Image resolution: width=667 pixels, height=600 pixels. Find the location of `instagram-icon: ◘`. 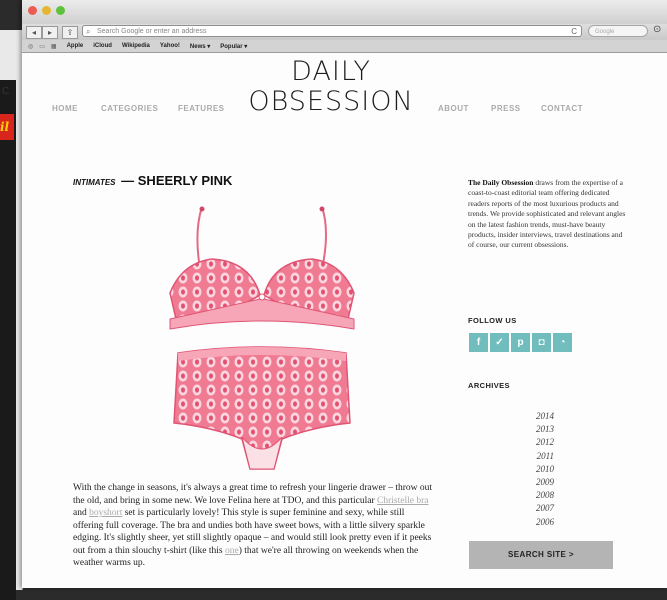

instagram-icon: ◘ is located at coordinates (541, 342).